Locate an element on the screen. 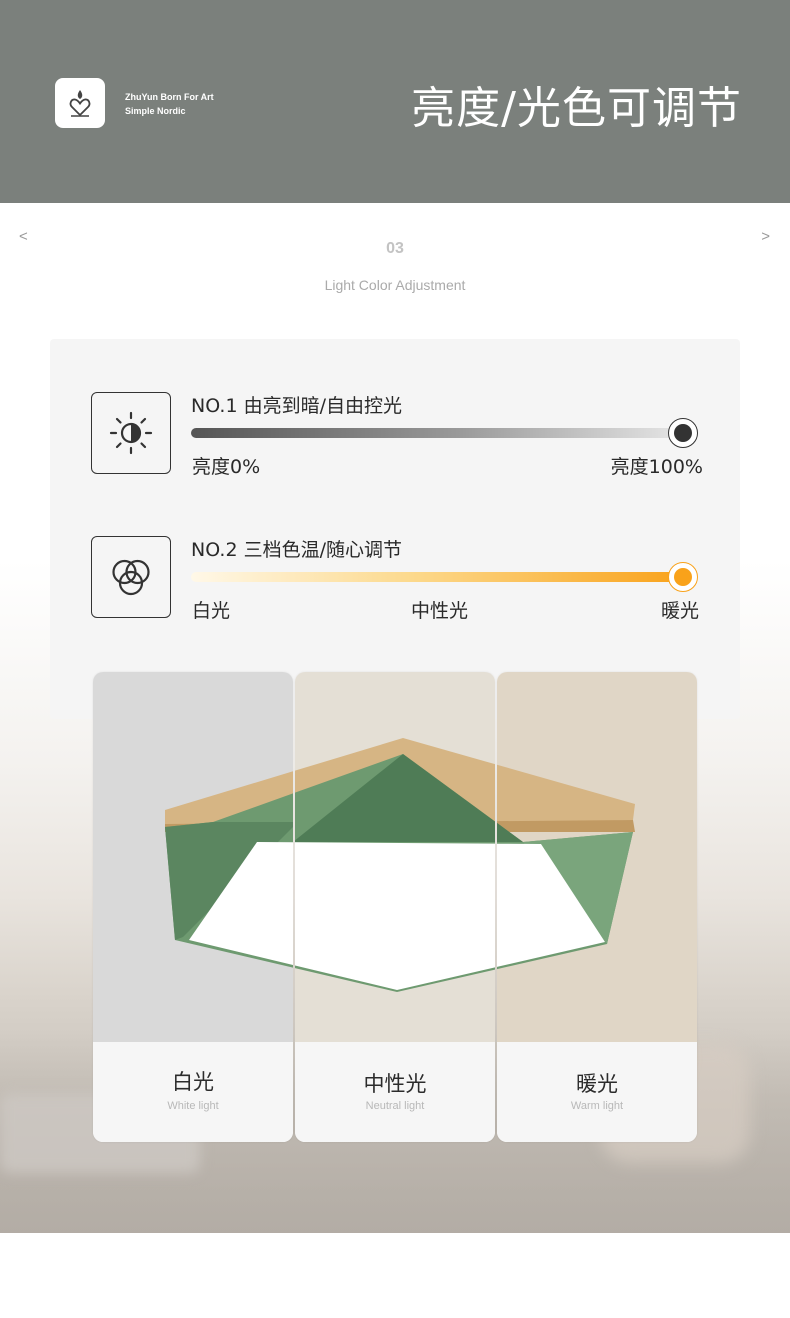  color-temp-icon-box is located at coordinates (131, 577).